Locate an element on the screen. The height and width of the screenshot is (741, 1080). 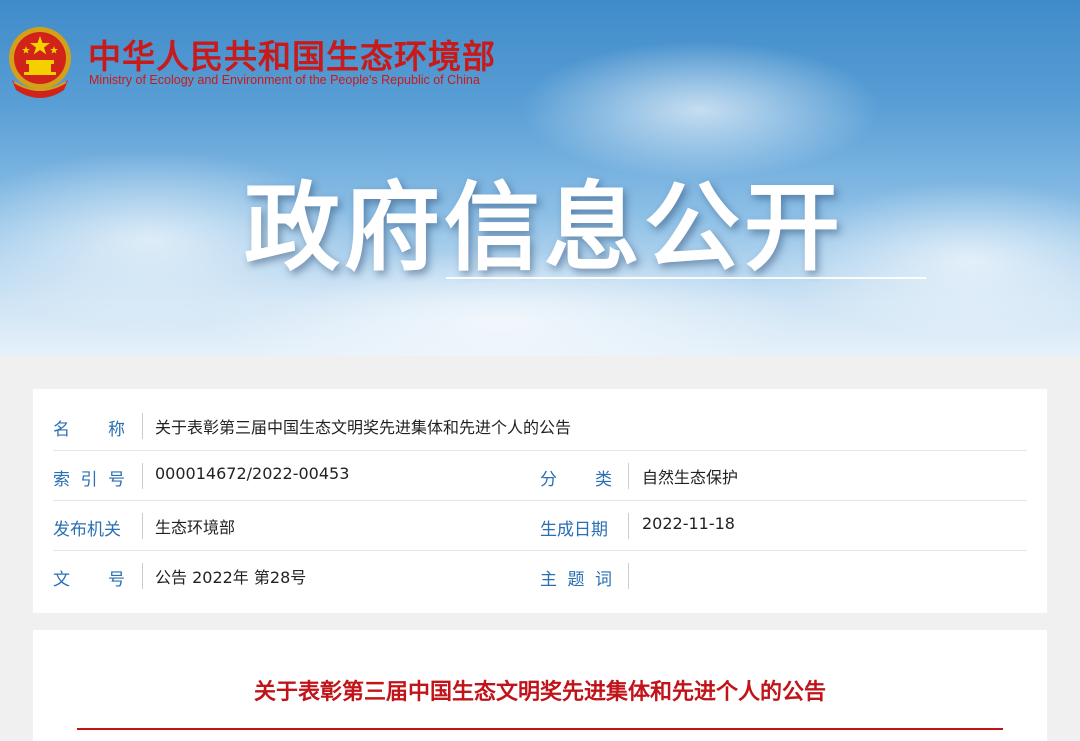
info-row-name: 名 称 关于表彰第三届中国生态文明奖先进集体和先进个人的公告 is located at coordinates (540, 426).